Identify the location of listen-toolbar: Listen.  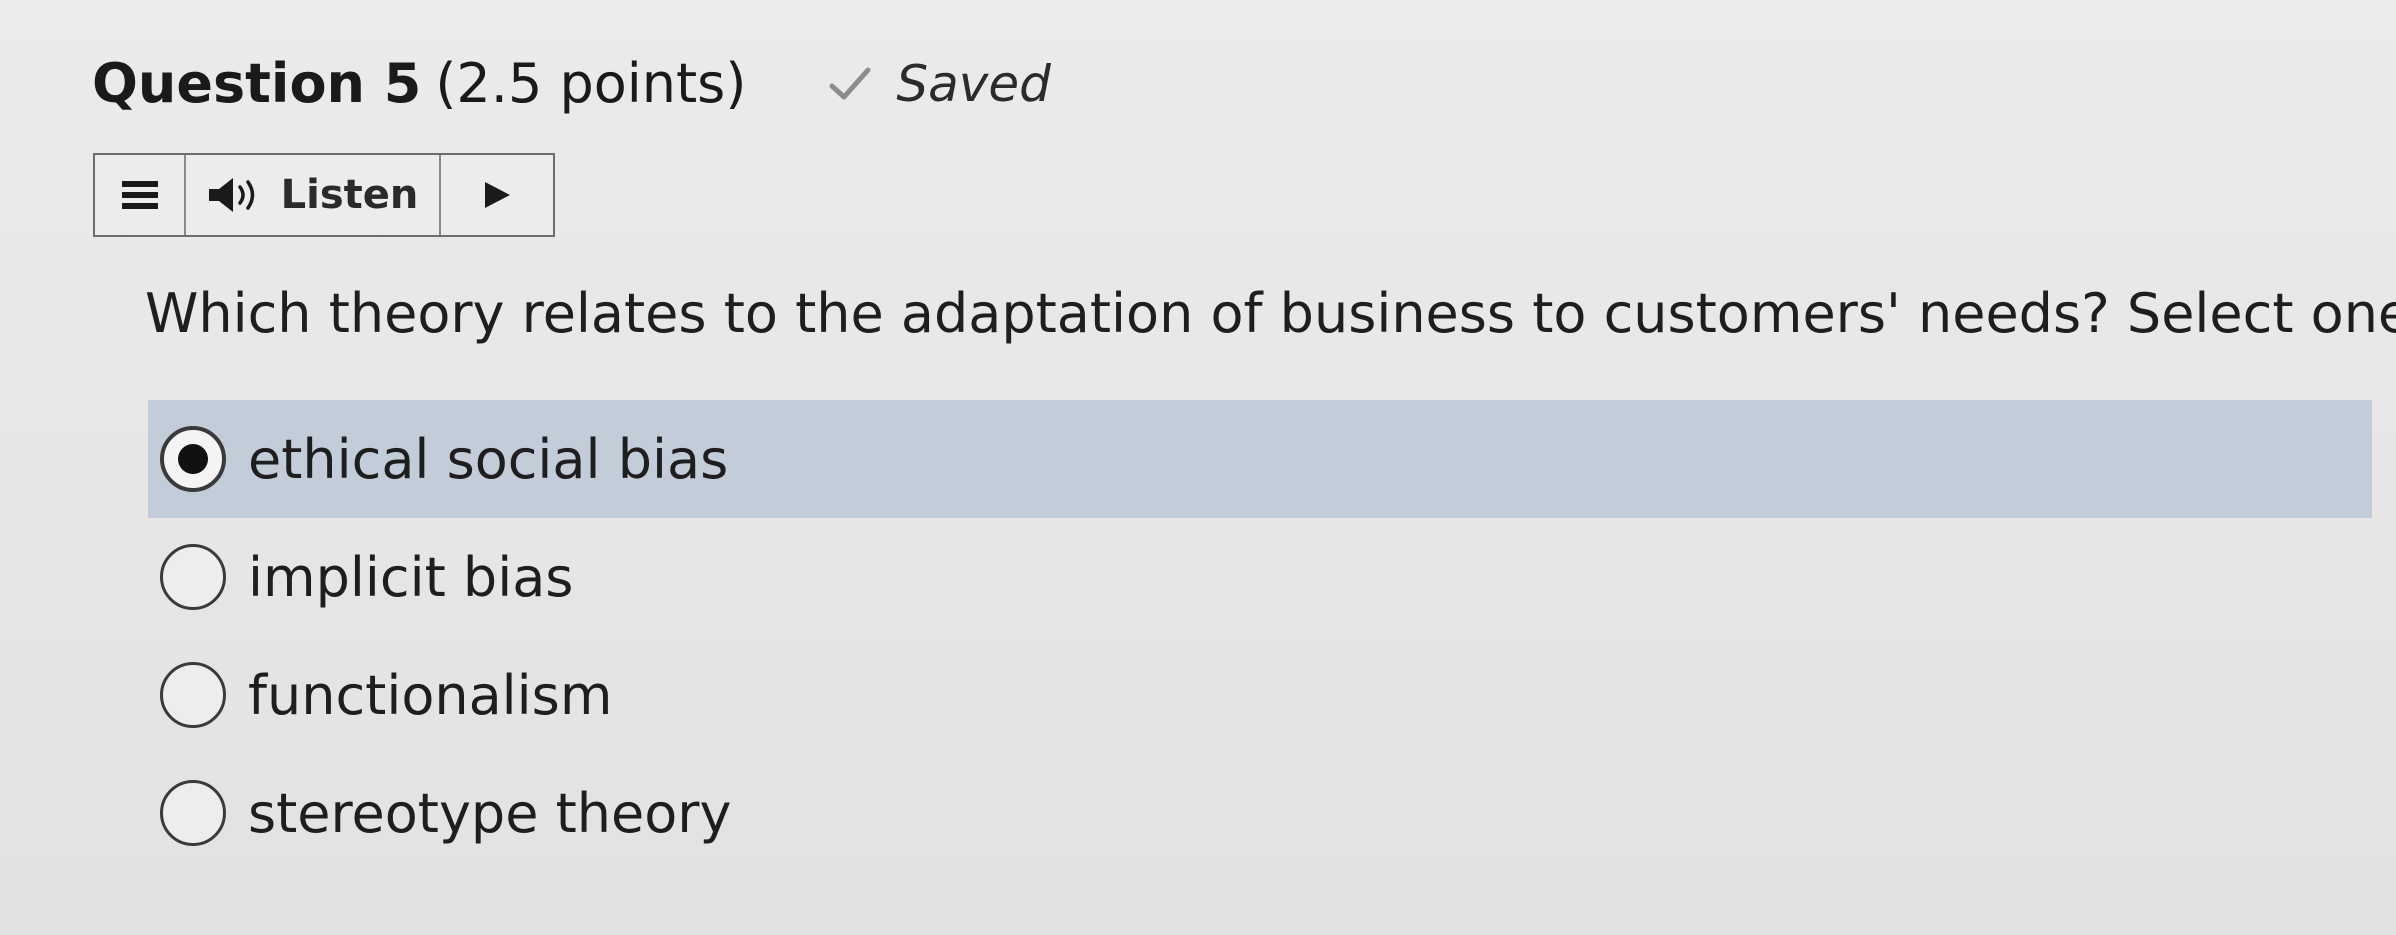
(324, 195).